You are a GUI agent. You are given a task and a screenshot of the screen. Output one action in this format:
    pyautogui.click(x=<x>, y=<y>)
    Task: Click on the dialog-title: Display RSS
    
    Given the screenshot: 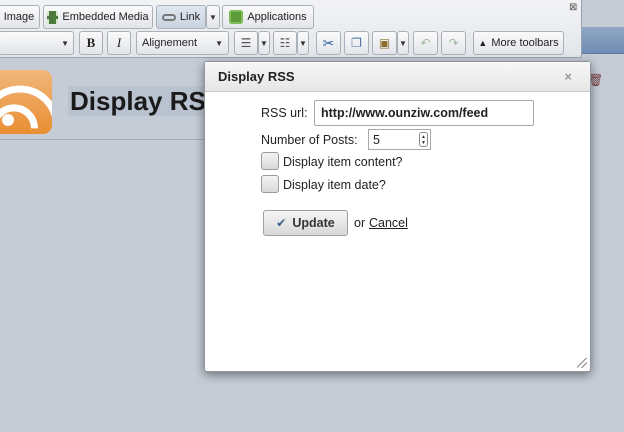 What is the action you would take?
    pyautogui.click(x=256, y=76)
    